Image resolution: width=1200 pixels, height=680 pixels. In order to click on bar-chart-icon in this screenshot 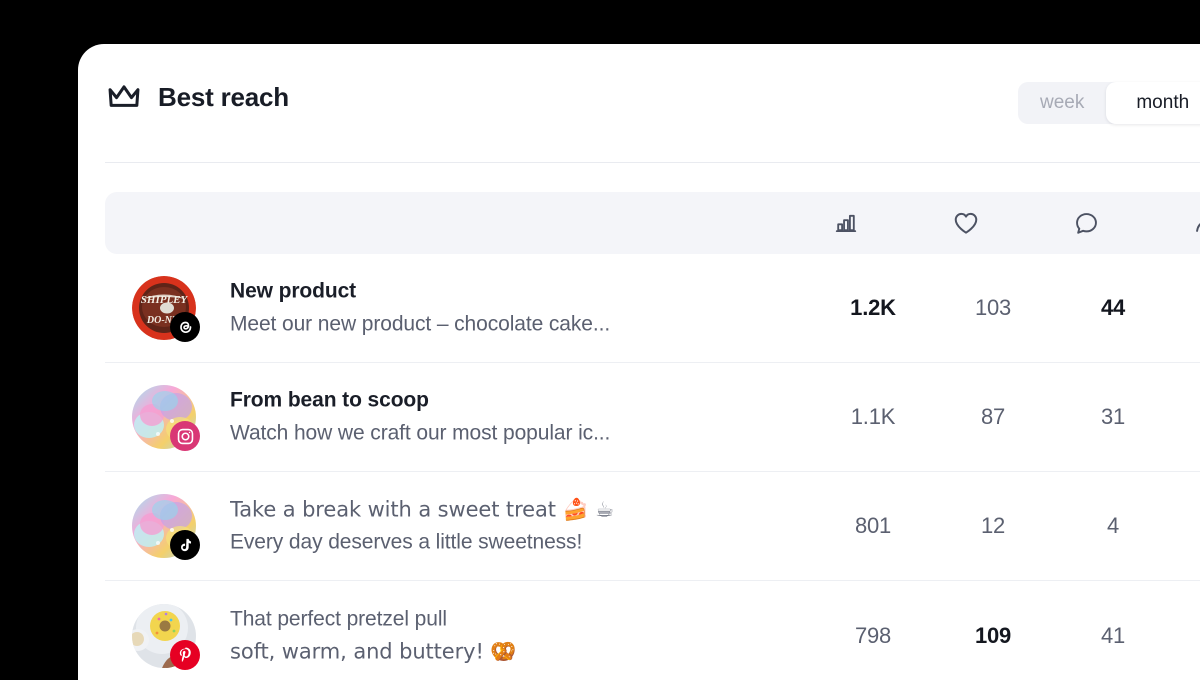, I will do `click(846, 223)`.